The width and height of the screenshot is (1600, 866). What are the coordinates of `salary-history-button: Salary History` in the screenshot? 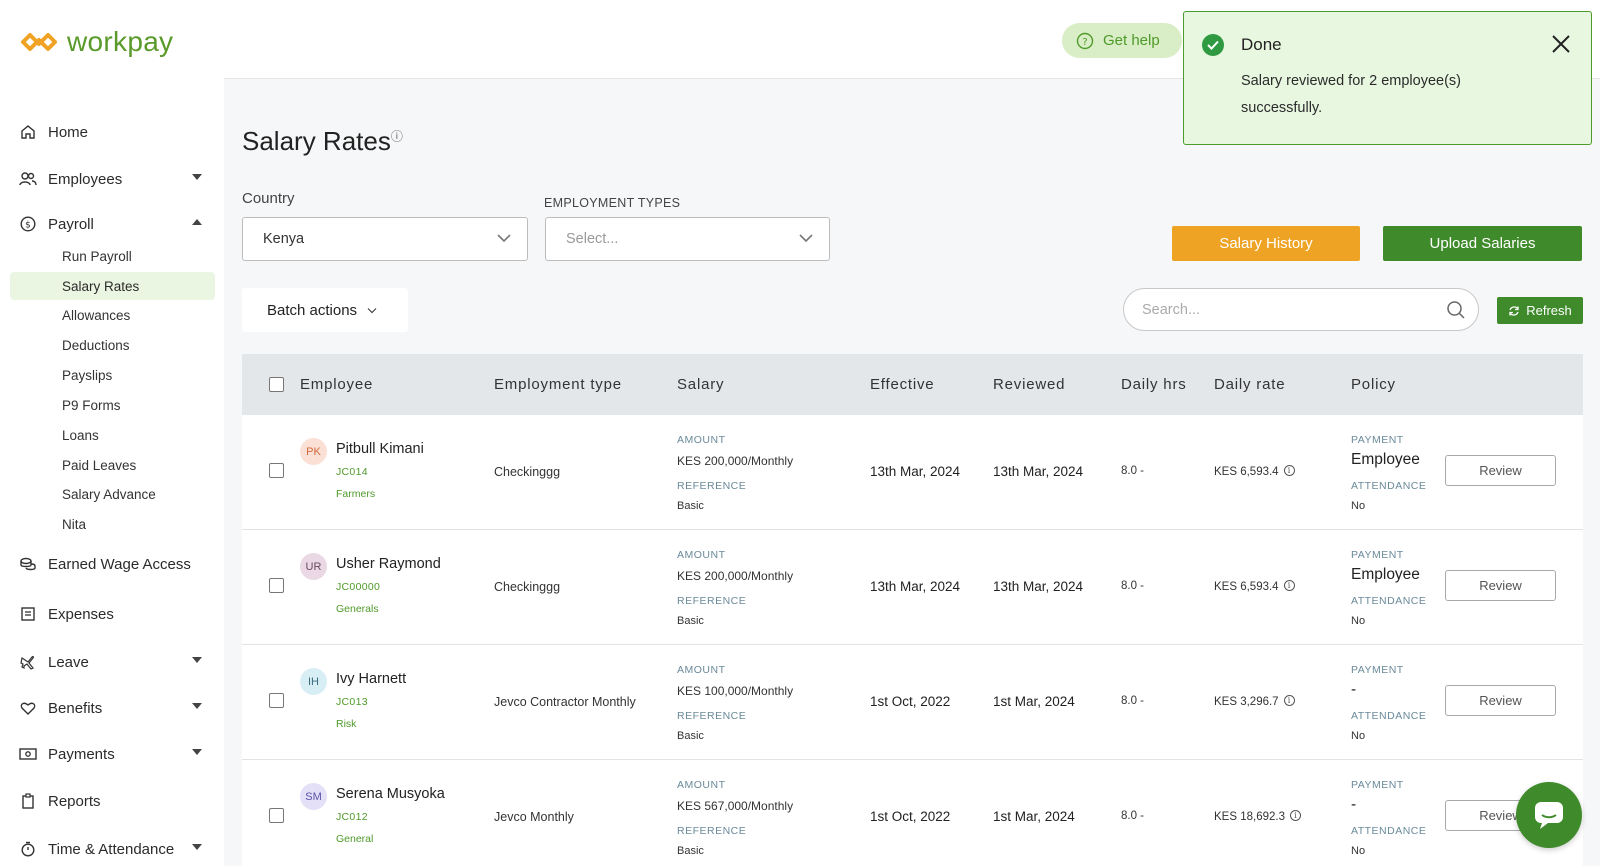 It's located at (1266, 243).